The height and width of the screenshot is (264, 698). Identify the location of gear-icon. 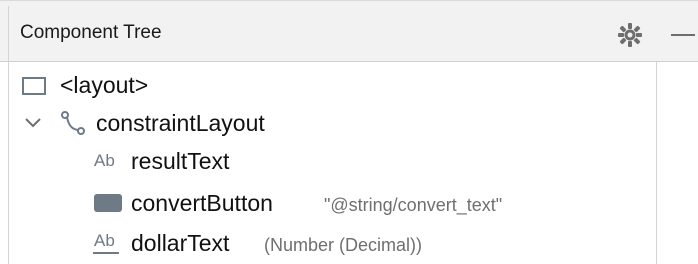
(630, 35).